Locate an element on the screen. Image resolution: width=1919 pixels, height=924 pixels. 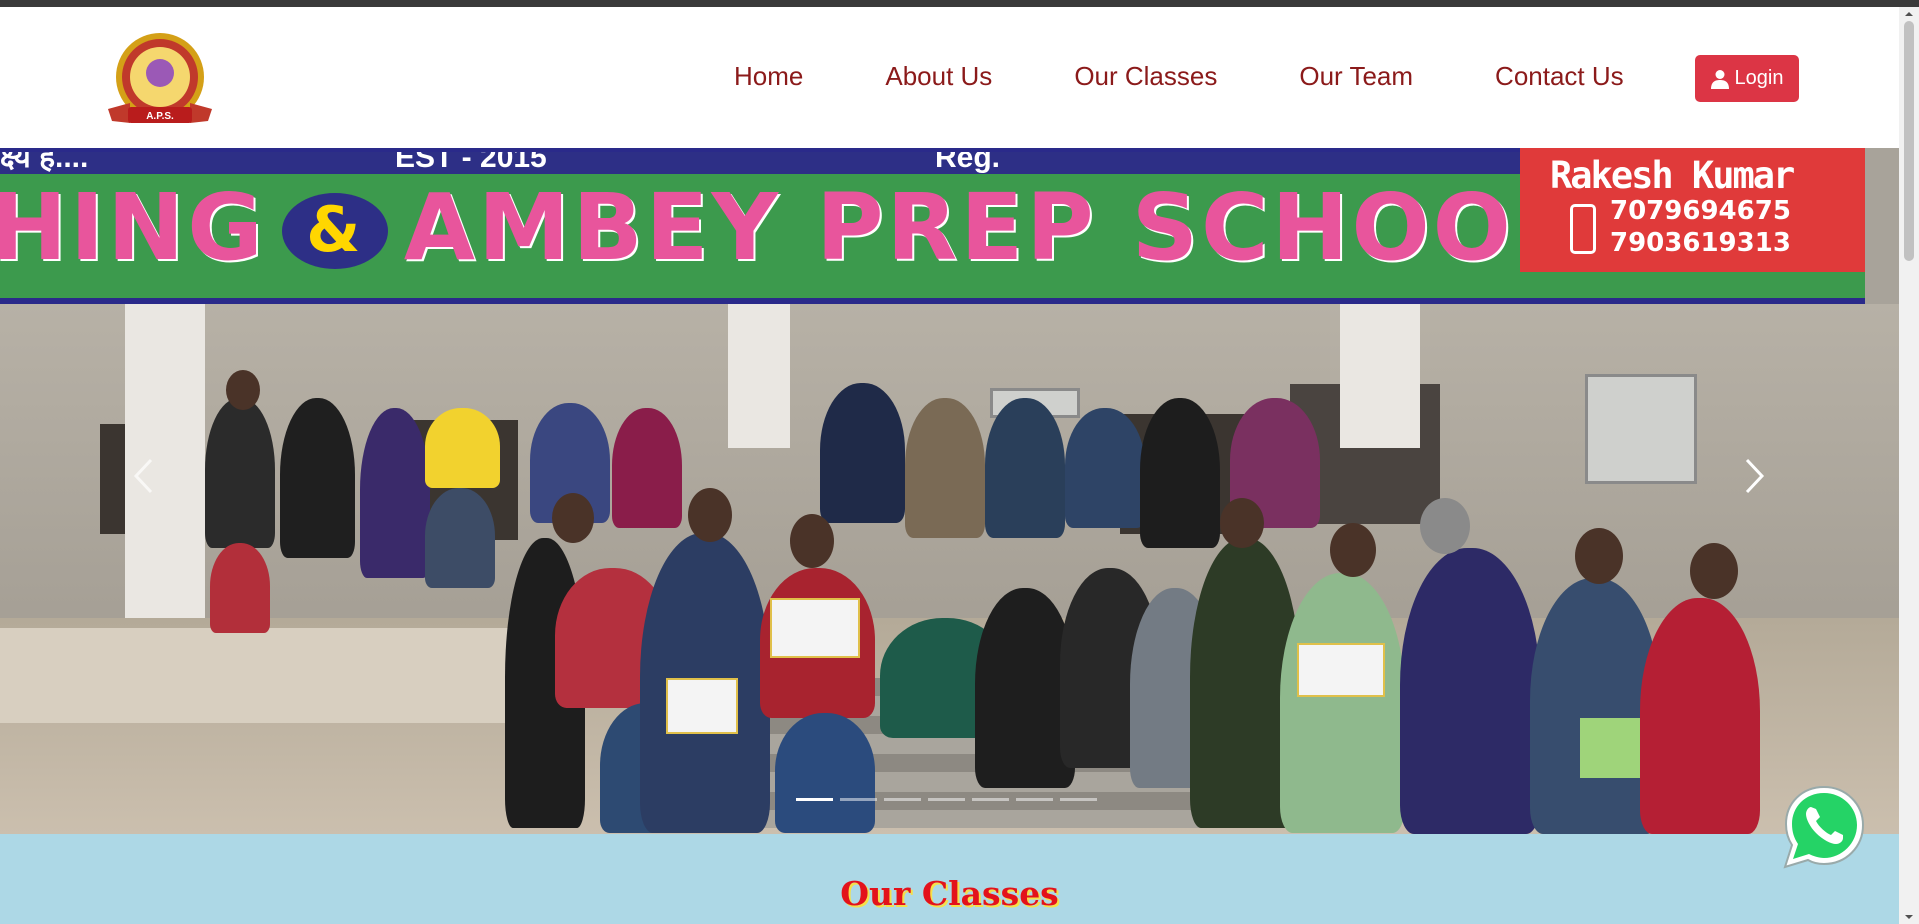
banner-title: HING & AMBEY PREP SCHOOL is located at coordinates (788, 227).